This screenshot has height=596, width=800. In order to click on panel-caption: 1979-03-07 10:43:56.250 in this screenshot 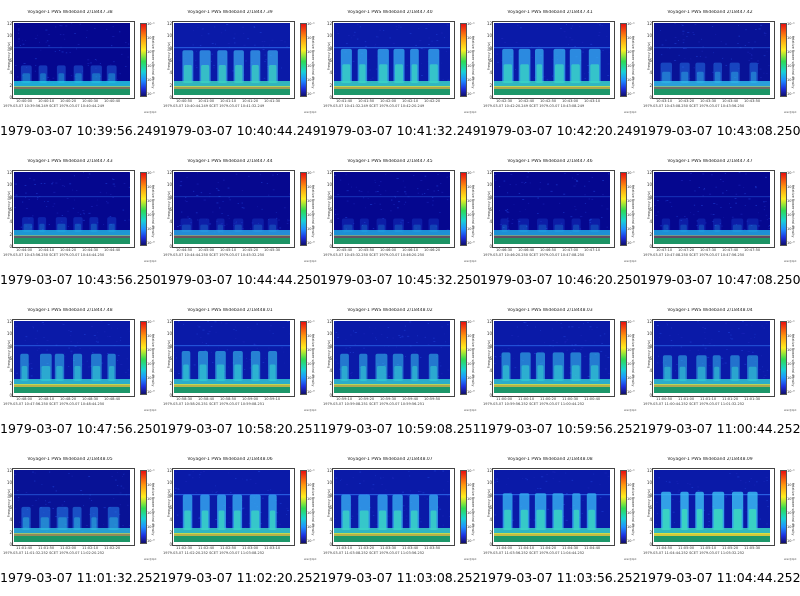, I will do `click(80, 279)`.